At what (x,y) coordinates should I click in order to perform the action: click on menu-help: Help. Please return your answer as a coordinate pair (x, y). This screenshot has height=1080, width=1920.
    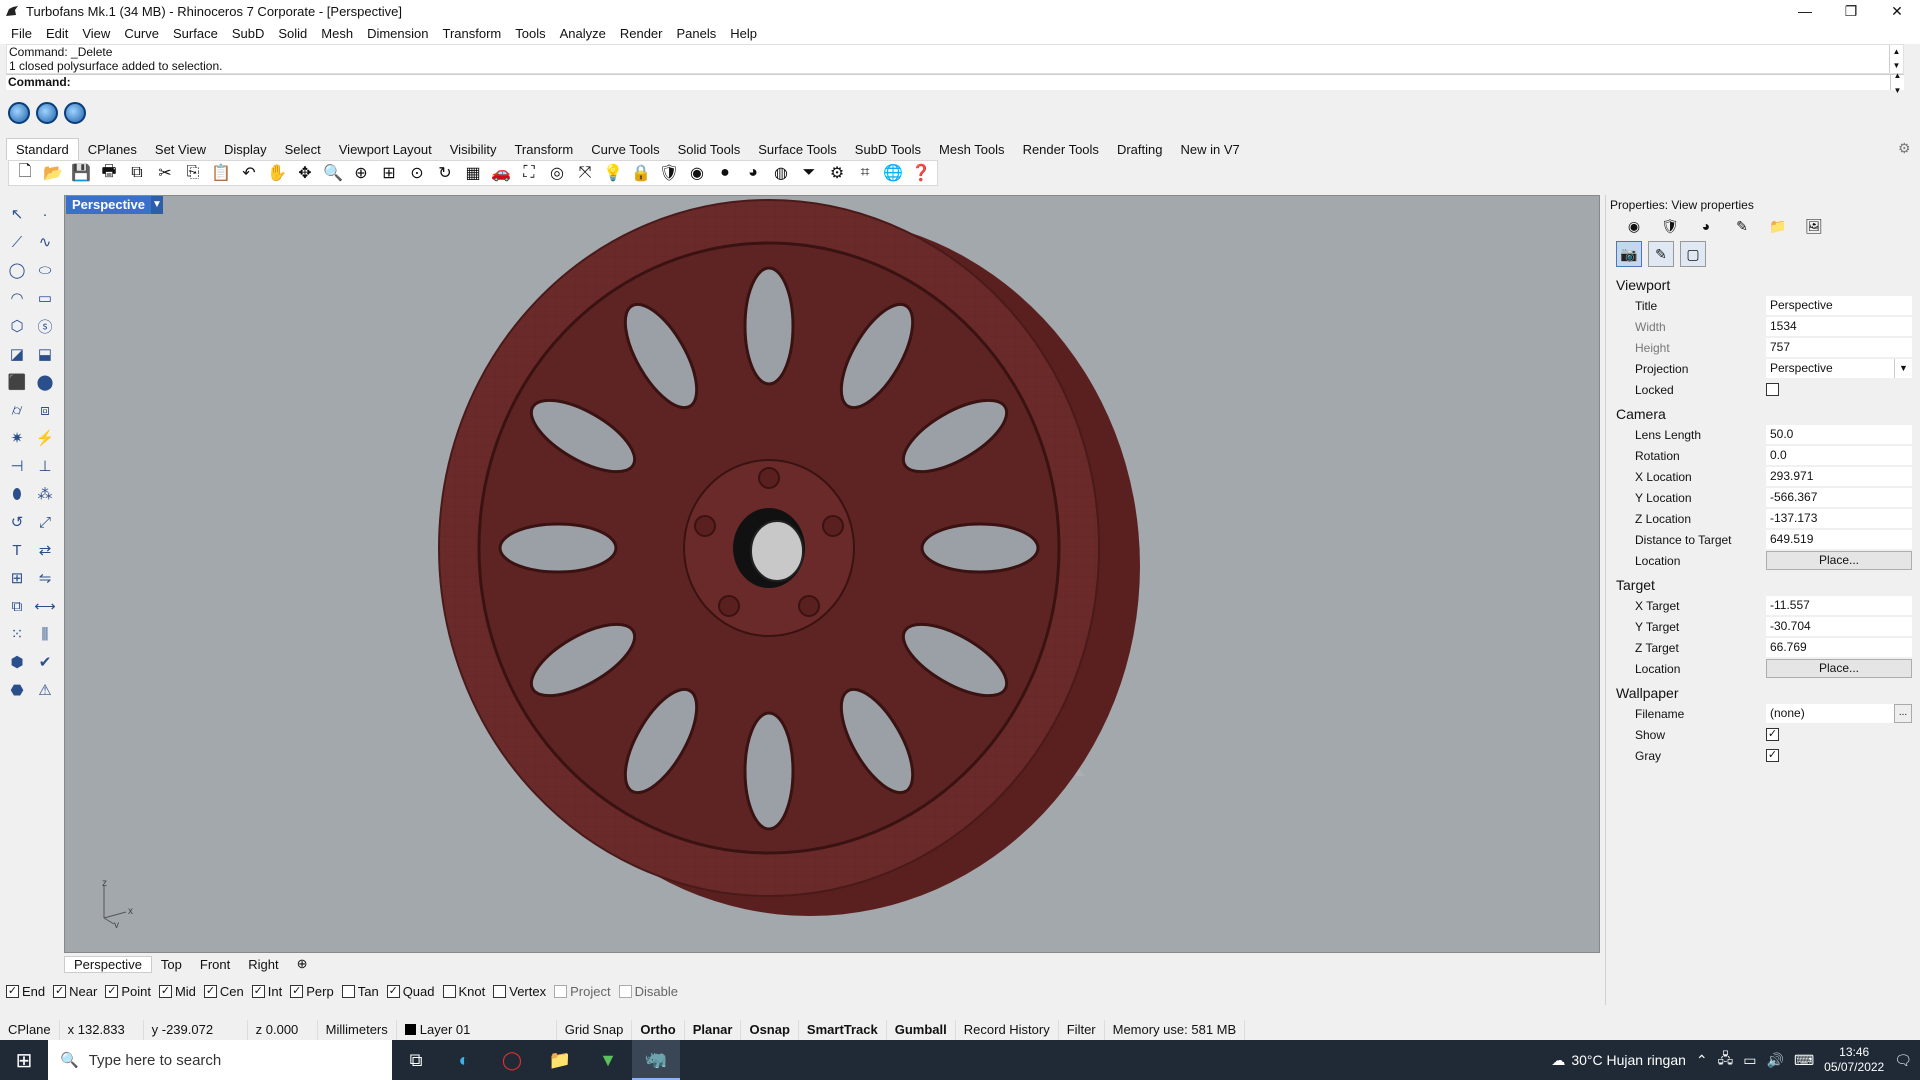
    Looking at the image, I should click on (743, 33).